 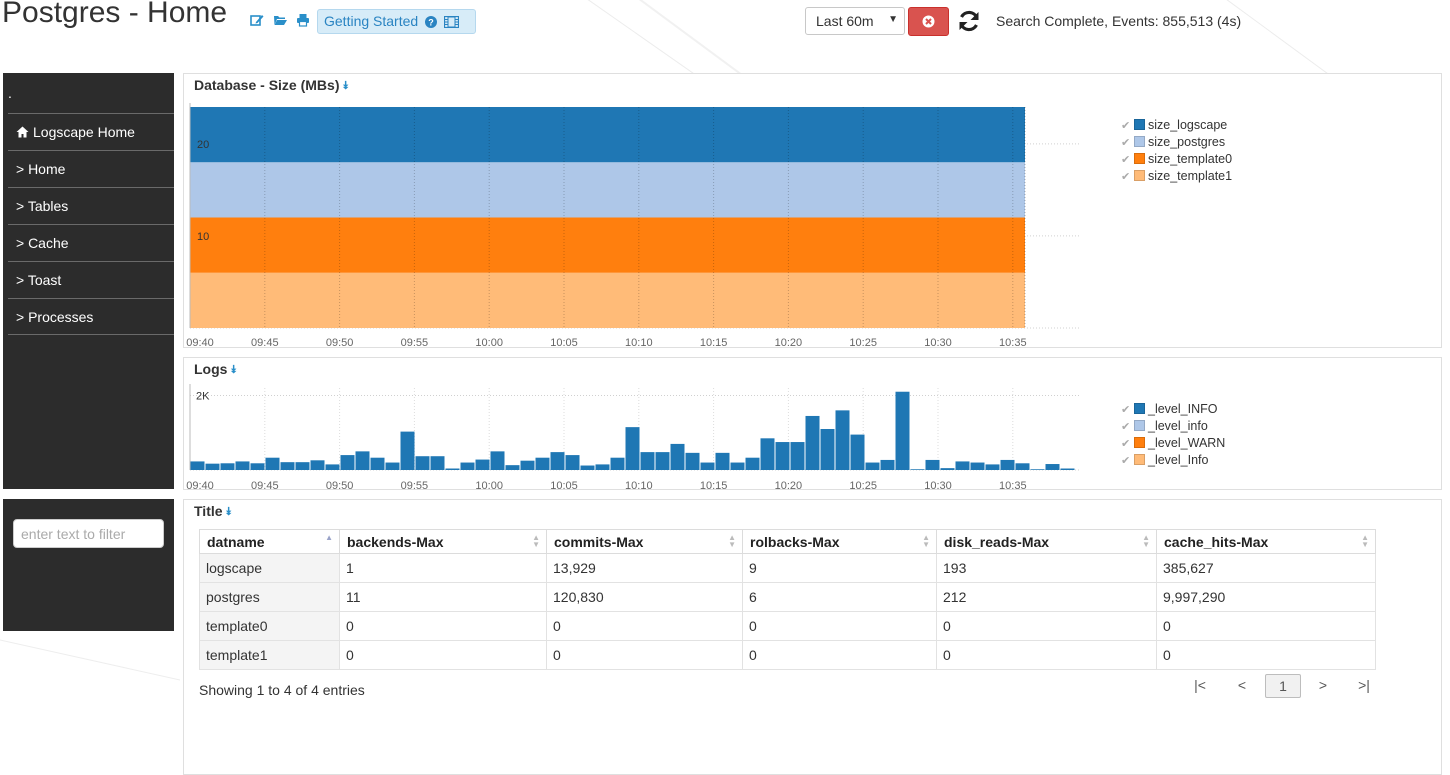 I want to click on legend-item: ✔ _level_Info, so click(x=1173, y=461).